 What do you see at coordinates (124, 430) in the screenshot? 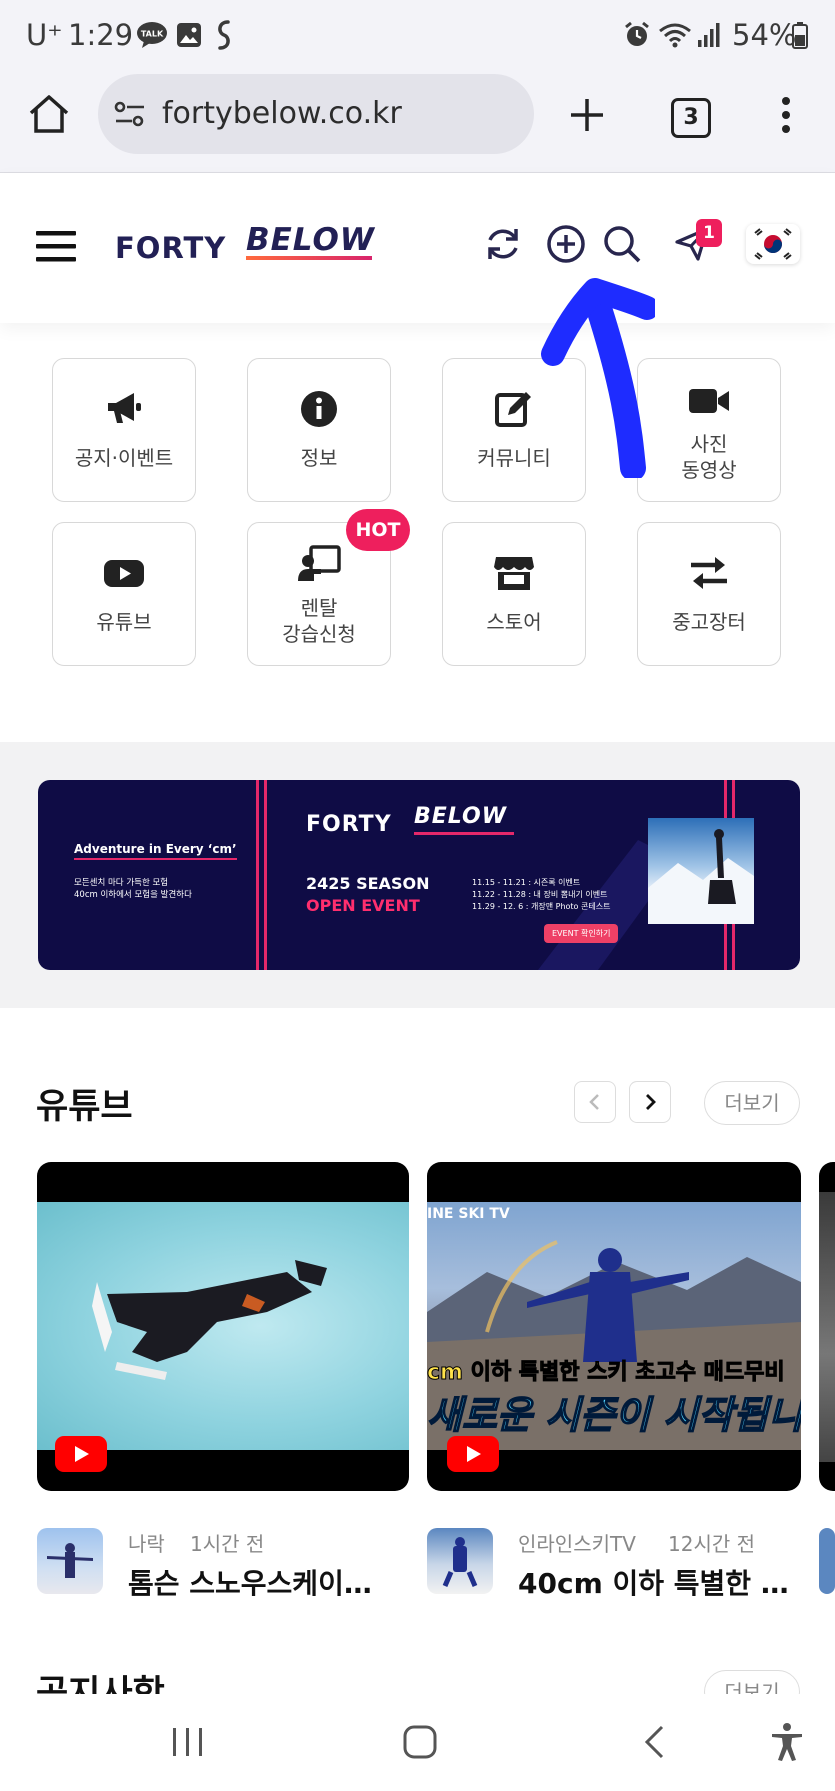
I see `menu-tile-notice-event: 공지·이벤트` at bounding box center [124, 430].